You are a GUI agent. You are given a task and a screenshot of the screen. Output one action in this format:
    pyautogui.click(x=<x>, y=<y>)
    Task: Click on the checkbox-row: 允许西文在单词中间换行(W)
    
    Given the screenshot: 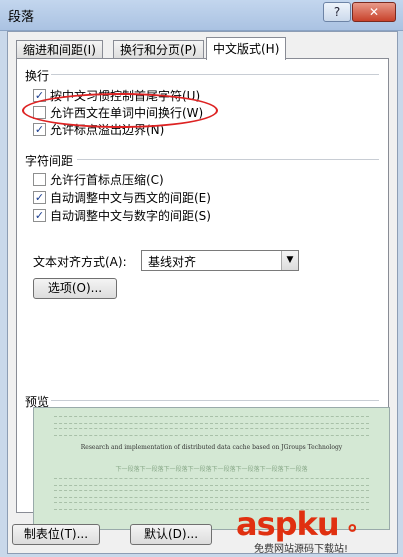 What is the action you would take?
    pyautogui.click(x=118, y=112)
    